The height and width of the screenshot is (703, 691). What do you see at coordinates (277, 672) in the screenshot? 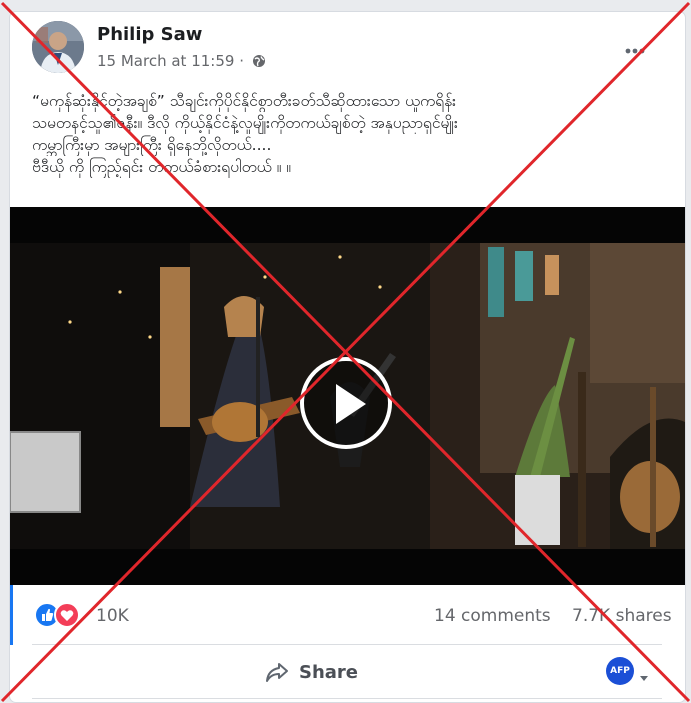
I see `share-icon` at bounding box center [277, 672].